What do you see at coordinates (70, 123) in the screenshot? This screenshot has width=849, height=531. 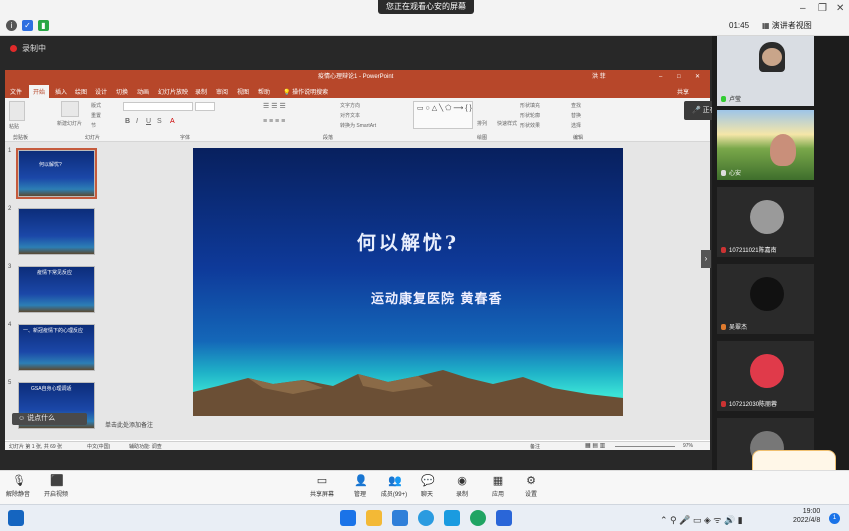 I see `new-slide-label: 新建幻灯片` at bounding box center [70, 123].